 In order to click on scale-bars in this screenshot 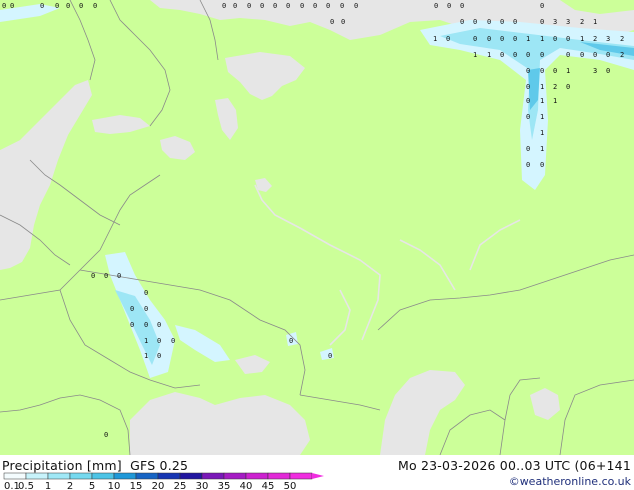, I will do `click(163, 476)`.